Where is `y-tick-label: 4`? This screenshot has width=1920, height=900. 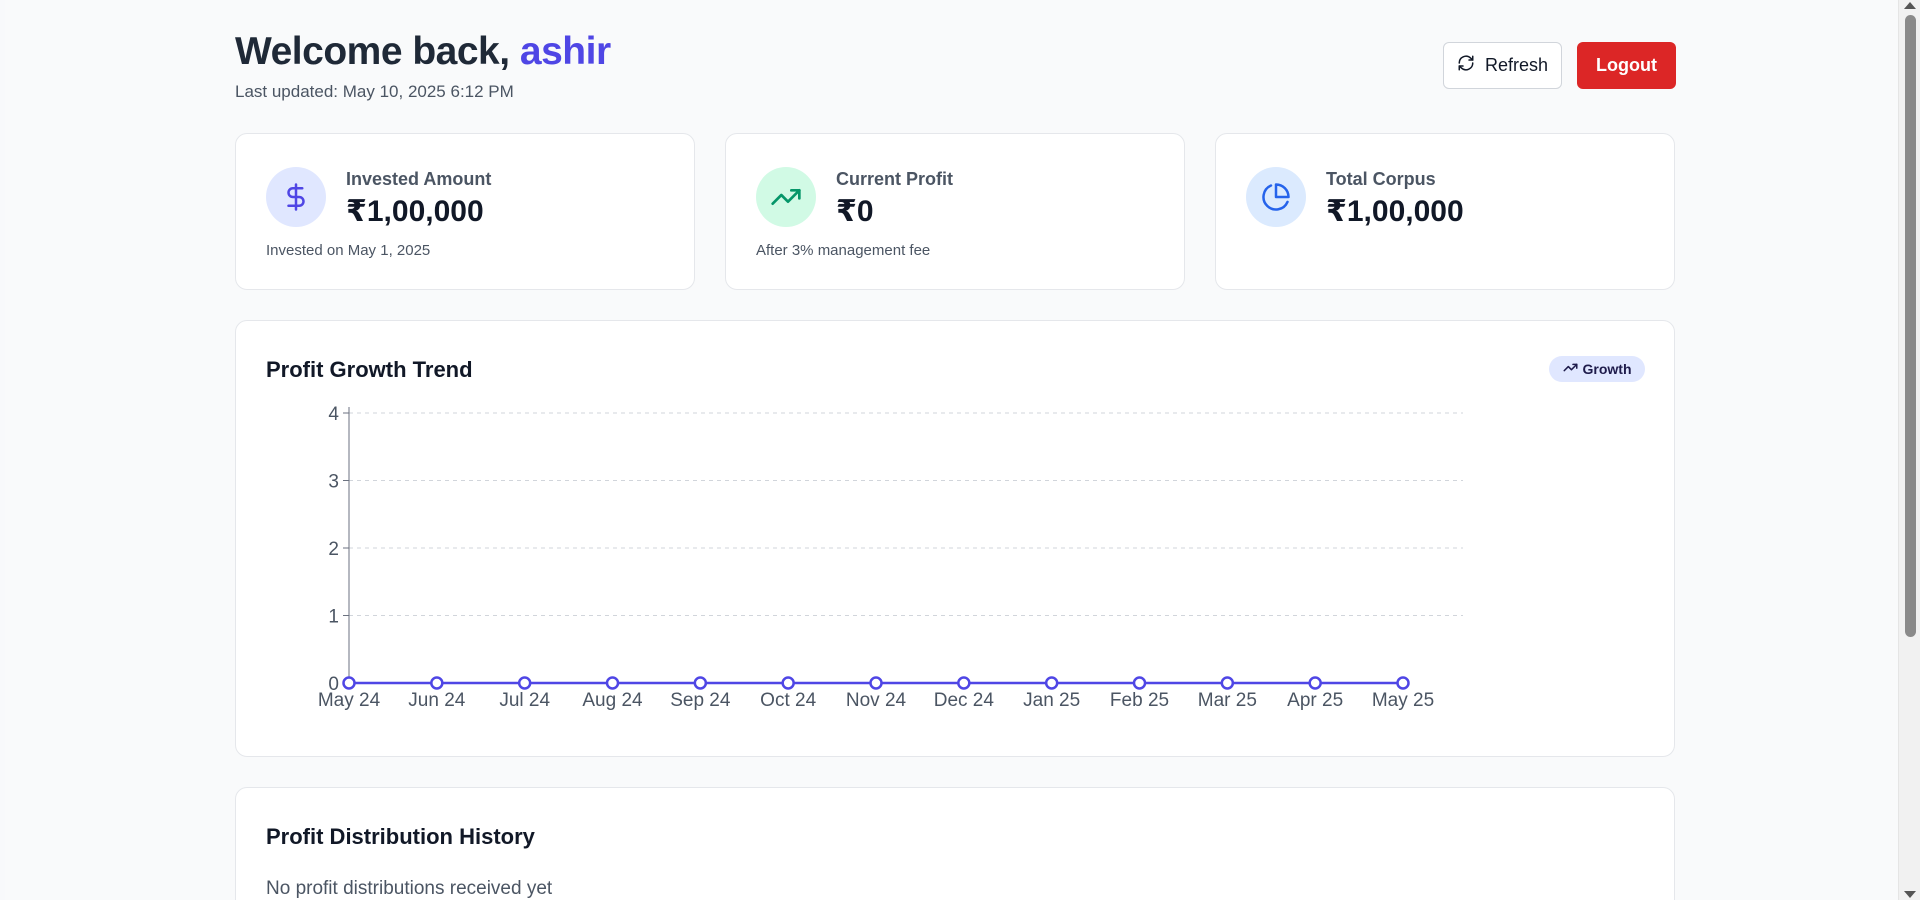 y-tick-label: 4 is located at coordinates (333, 414).